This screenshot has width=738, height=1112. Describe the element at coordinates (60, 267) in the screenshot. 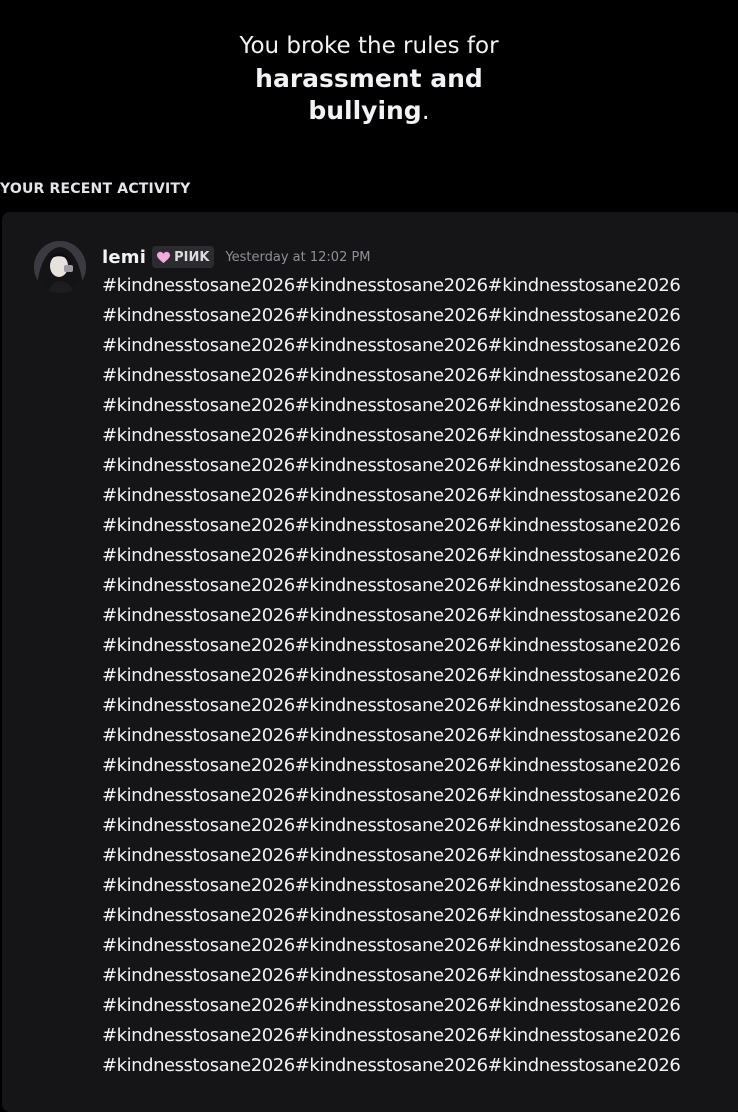

I see `avatar` at that location.